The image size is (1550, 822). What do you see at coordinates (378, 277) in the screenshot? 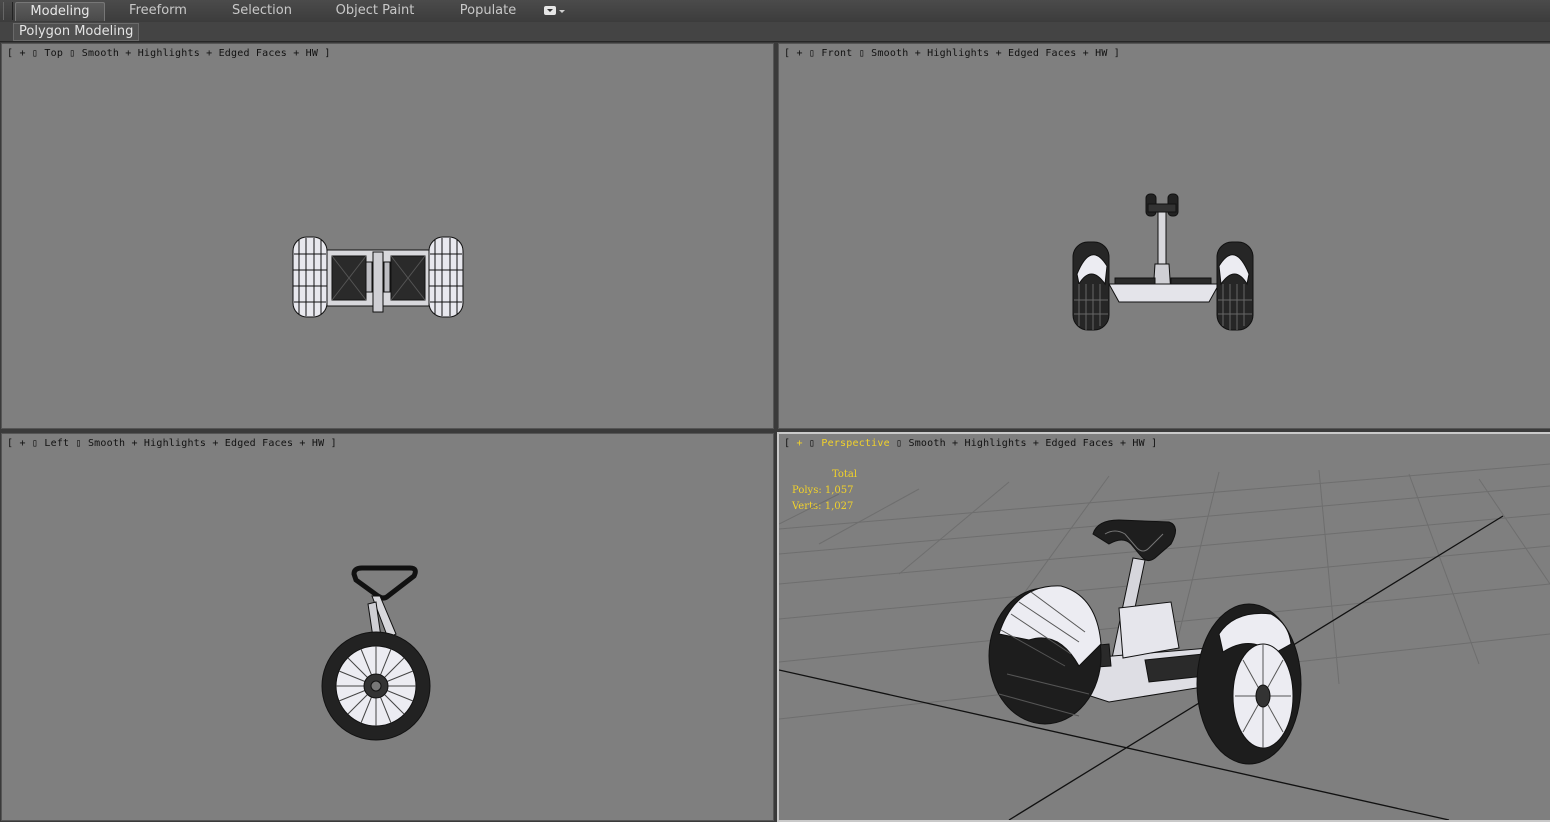
I see `top-view-model` at bounding box center [378, 277].